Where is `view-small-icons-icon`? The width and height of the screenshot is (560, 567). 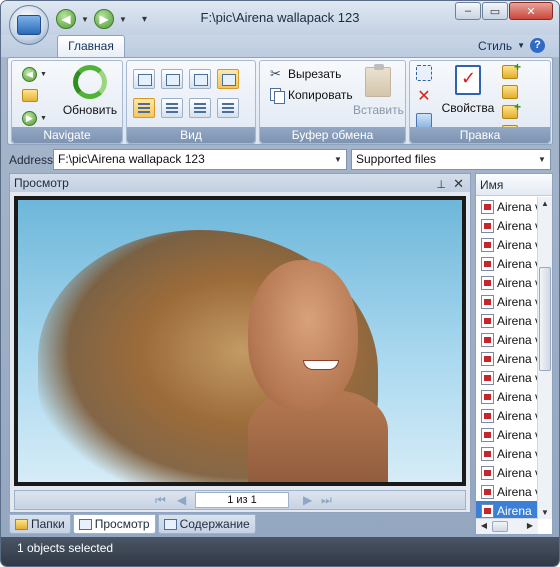
view-small-icons-icon is located at coordinates (200, 108).